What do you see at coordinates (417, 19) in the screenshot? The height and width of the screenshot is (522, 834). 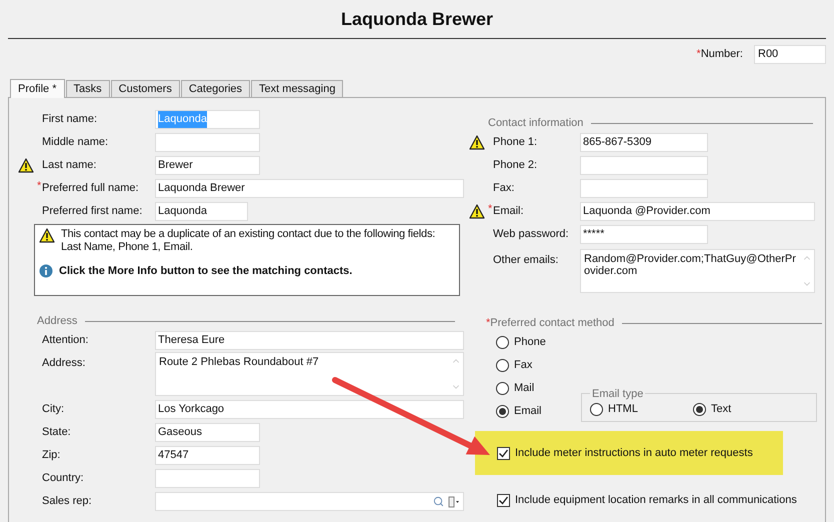 I see `page-title: Laquonda Brewer` at bounding box center [417, 19].